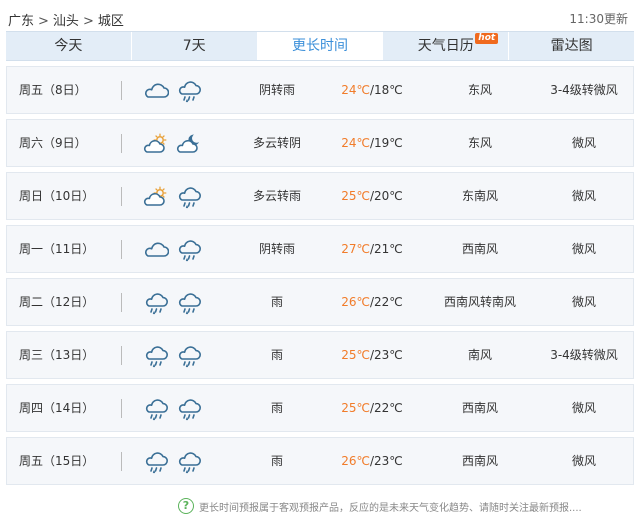 Image resolution: width=640 pixels, height=521 pixels. What do you see at coordinates (57, 249) in the screenshot?
I see `day-label: 周一（11日）` at bounding box center [57, 249].